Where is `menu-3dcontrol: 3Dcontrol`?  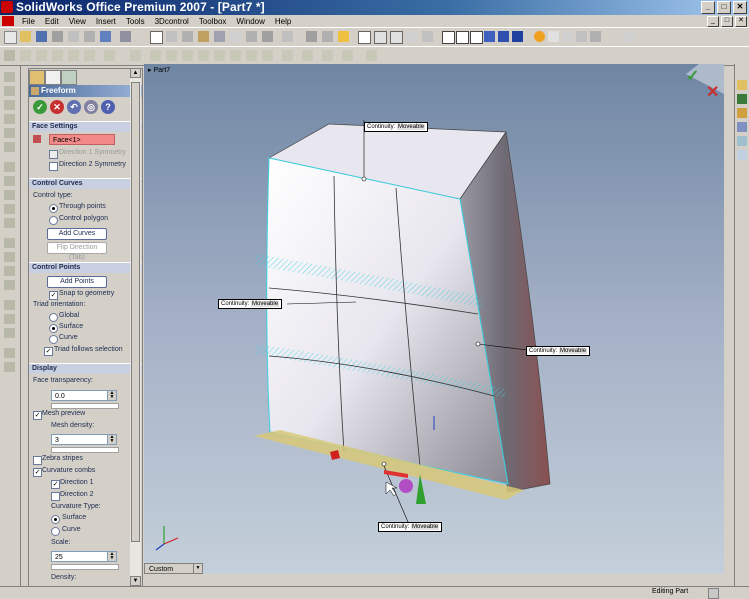
menu-3dcontrol: 3Dcontrol is located at coordinates (172, 21).